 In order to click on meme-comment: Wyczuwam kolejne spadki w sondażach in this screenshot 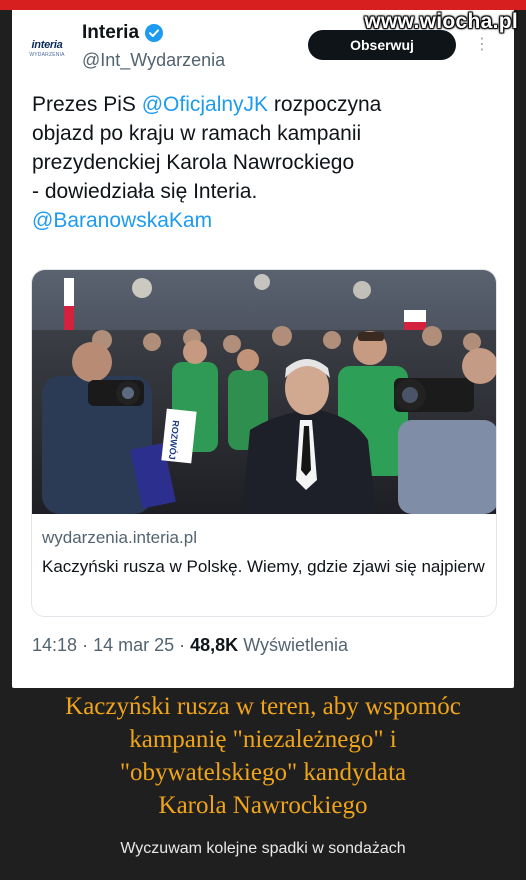, I will do `click(263, 848)`.